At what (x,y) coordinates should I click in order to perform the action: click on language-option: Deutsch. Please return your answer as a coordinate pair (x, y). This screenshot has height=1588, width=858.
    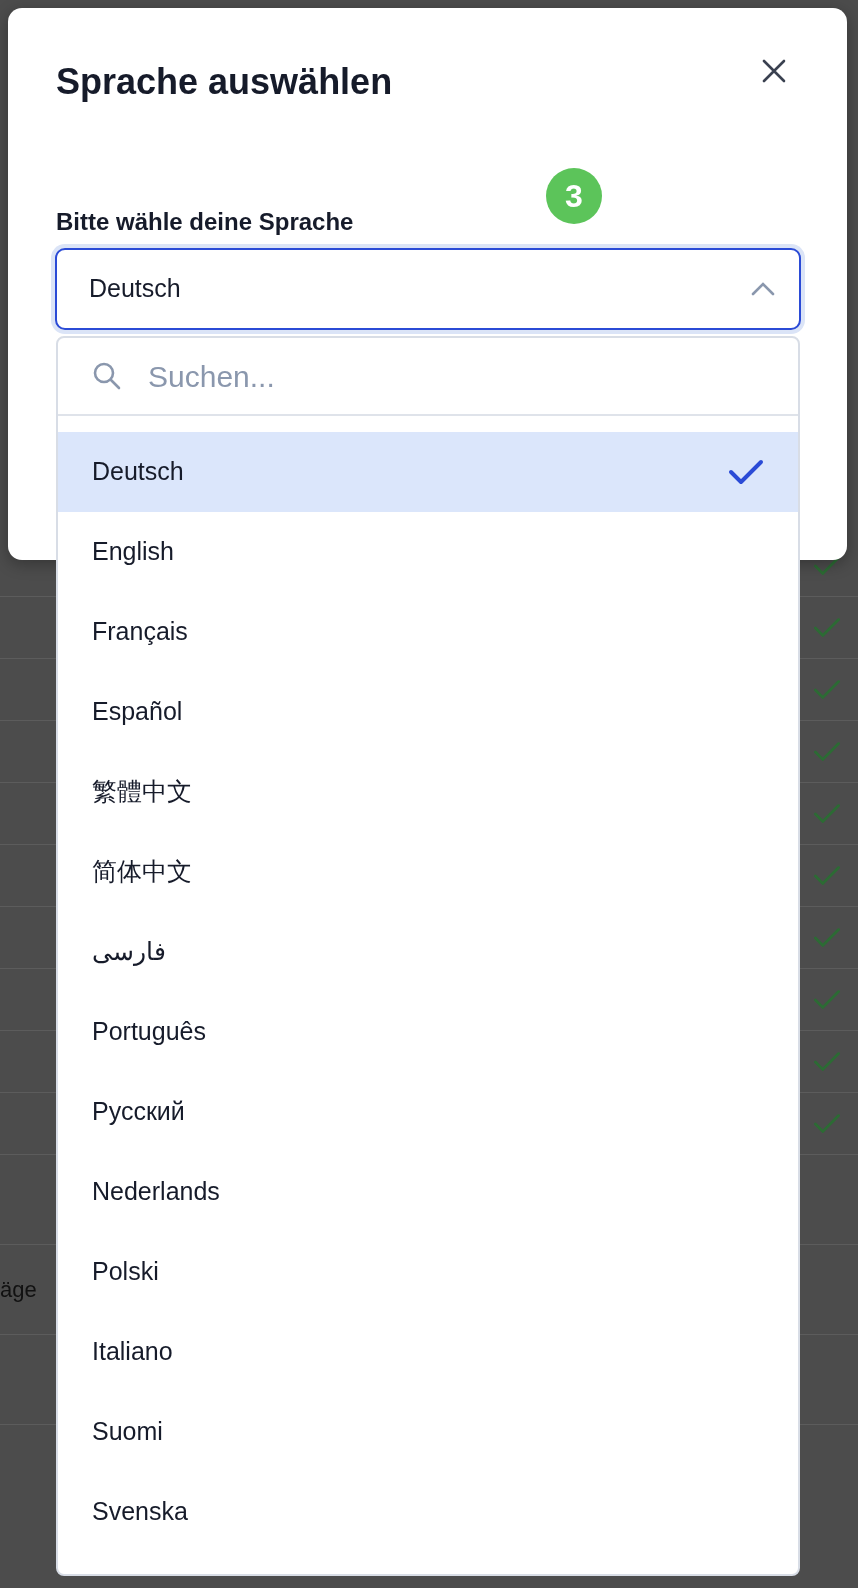
    Looking at the image, I should click on (428, 472).